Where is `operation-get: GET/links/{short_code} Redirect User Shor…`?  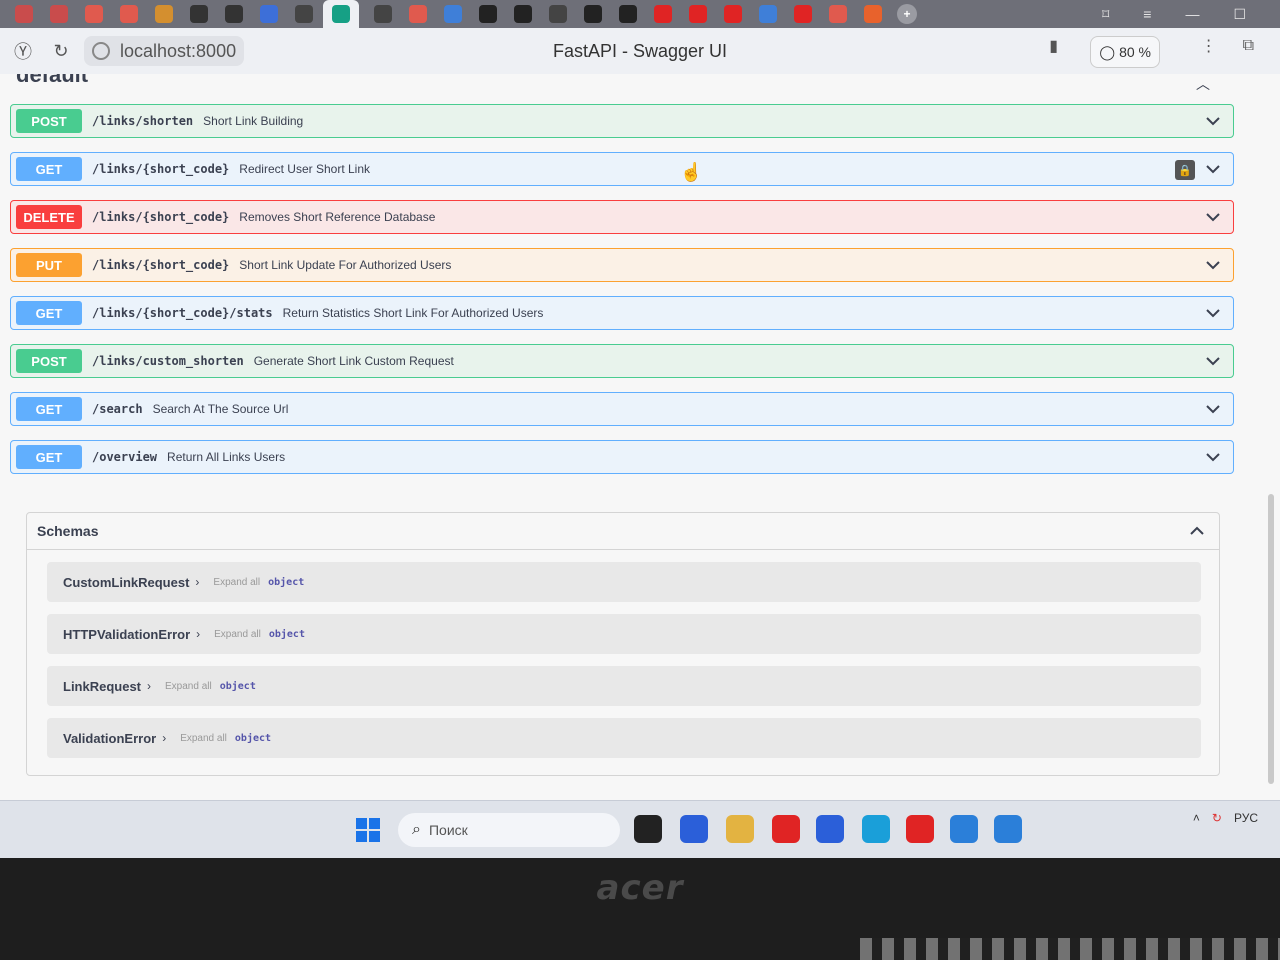 operation-get: GET/links/{short_code} Redirect User Shor… is located at coordinates (622, 169).